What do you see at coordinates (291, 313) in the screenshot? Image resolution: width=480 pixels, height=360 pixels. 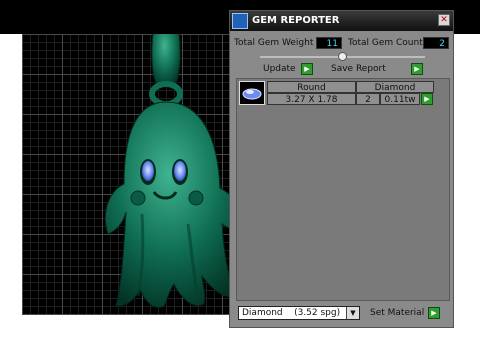 I see `material-select-value: Diamond (3.52 spg)` at bounding box center [291, 313].